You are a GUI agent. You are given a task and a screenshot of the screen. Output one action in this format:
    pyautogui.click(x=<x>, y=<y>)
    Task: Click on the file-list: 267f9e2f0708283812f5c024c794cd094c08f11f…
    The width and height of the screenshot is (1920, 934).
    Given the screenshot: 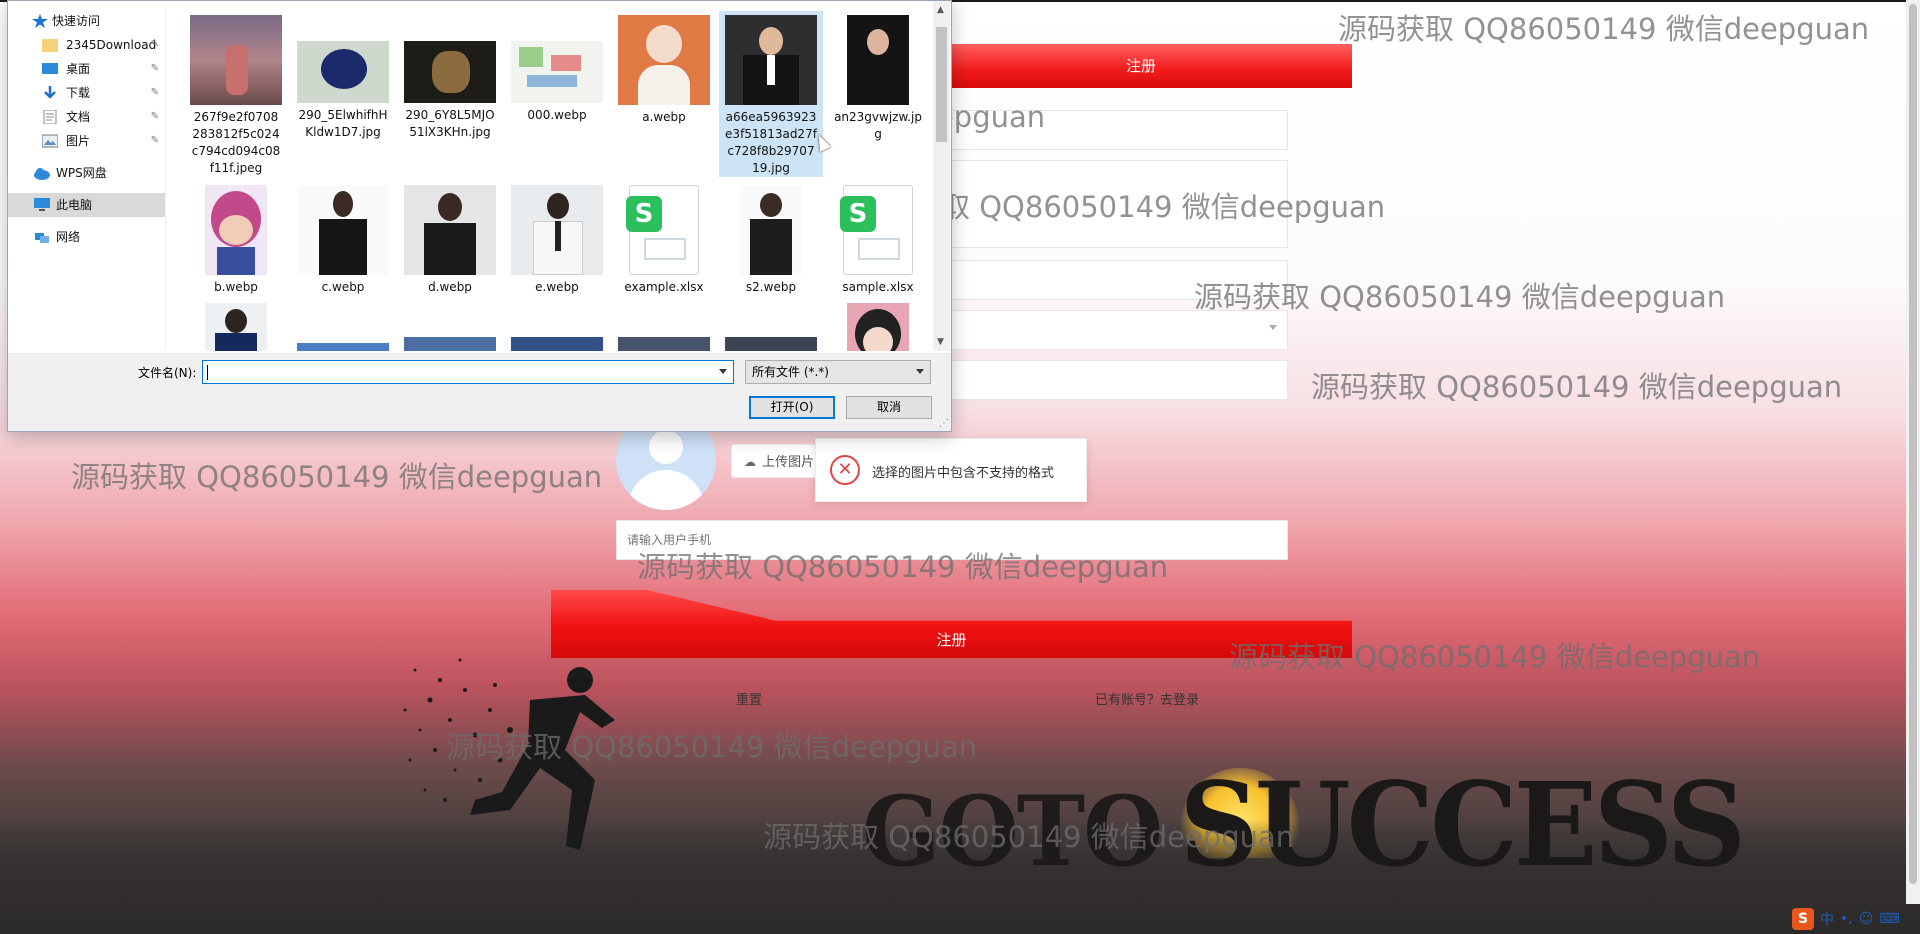 What is the action you would take?
    pyautogui.click(x=556, y=176)
    